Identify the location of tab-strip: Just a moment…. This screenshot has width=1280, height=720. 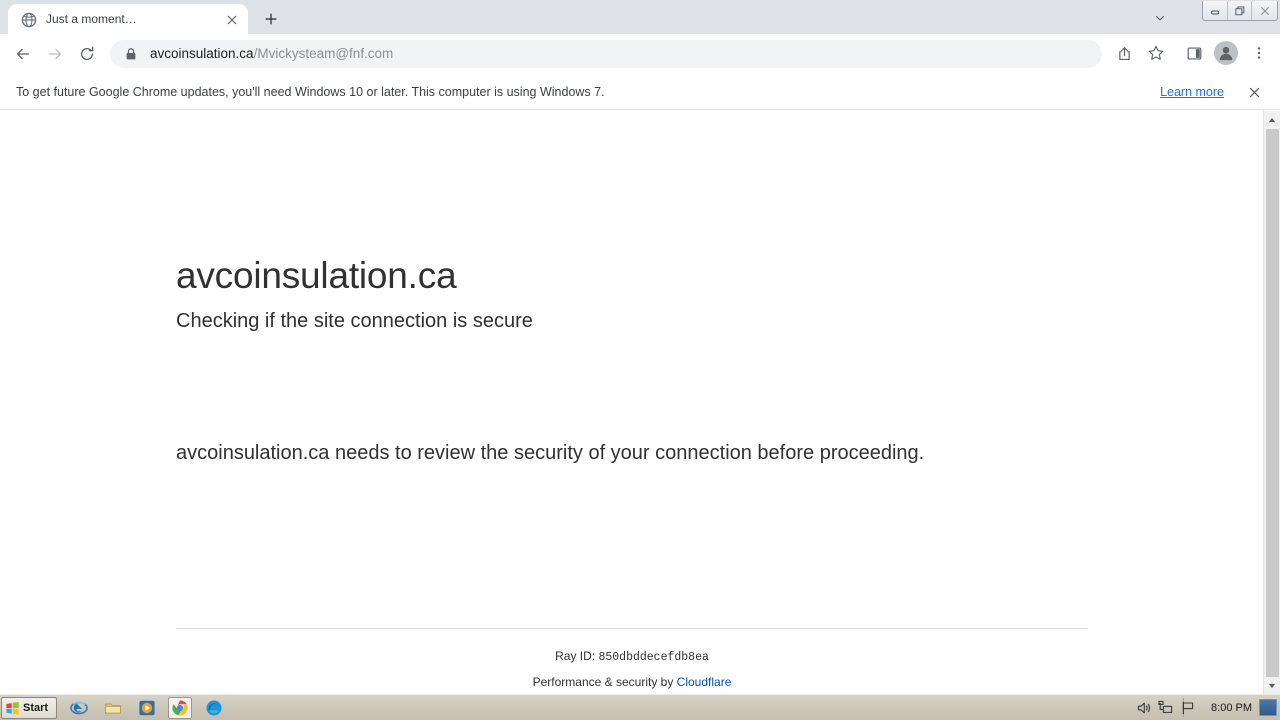
(640, 17).